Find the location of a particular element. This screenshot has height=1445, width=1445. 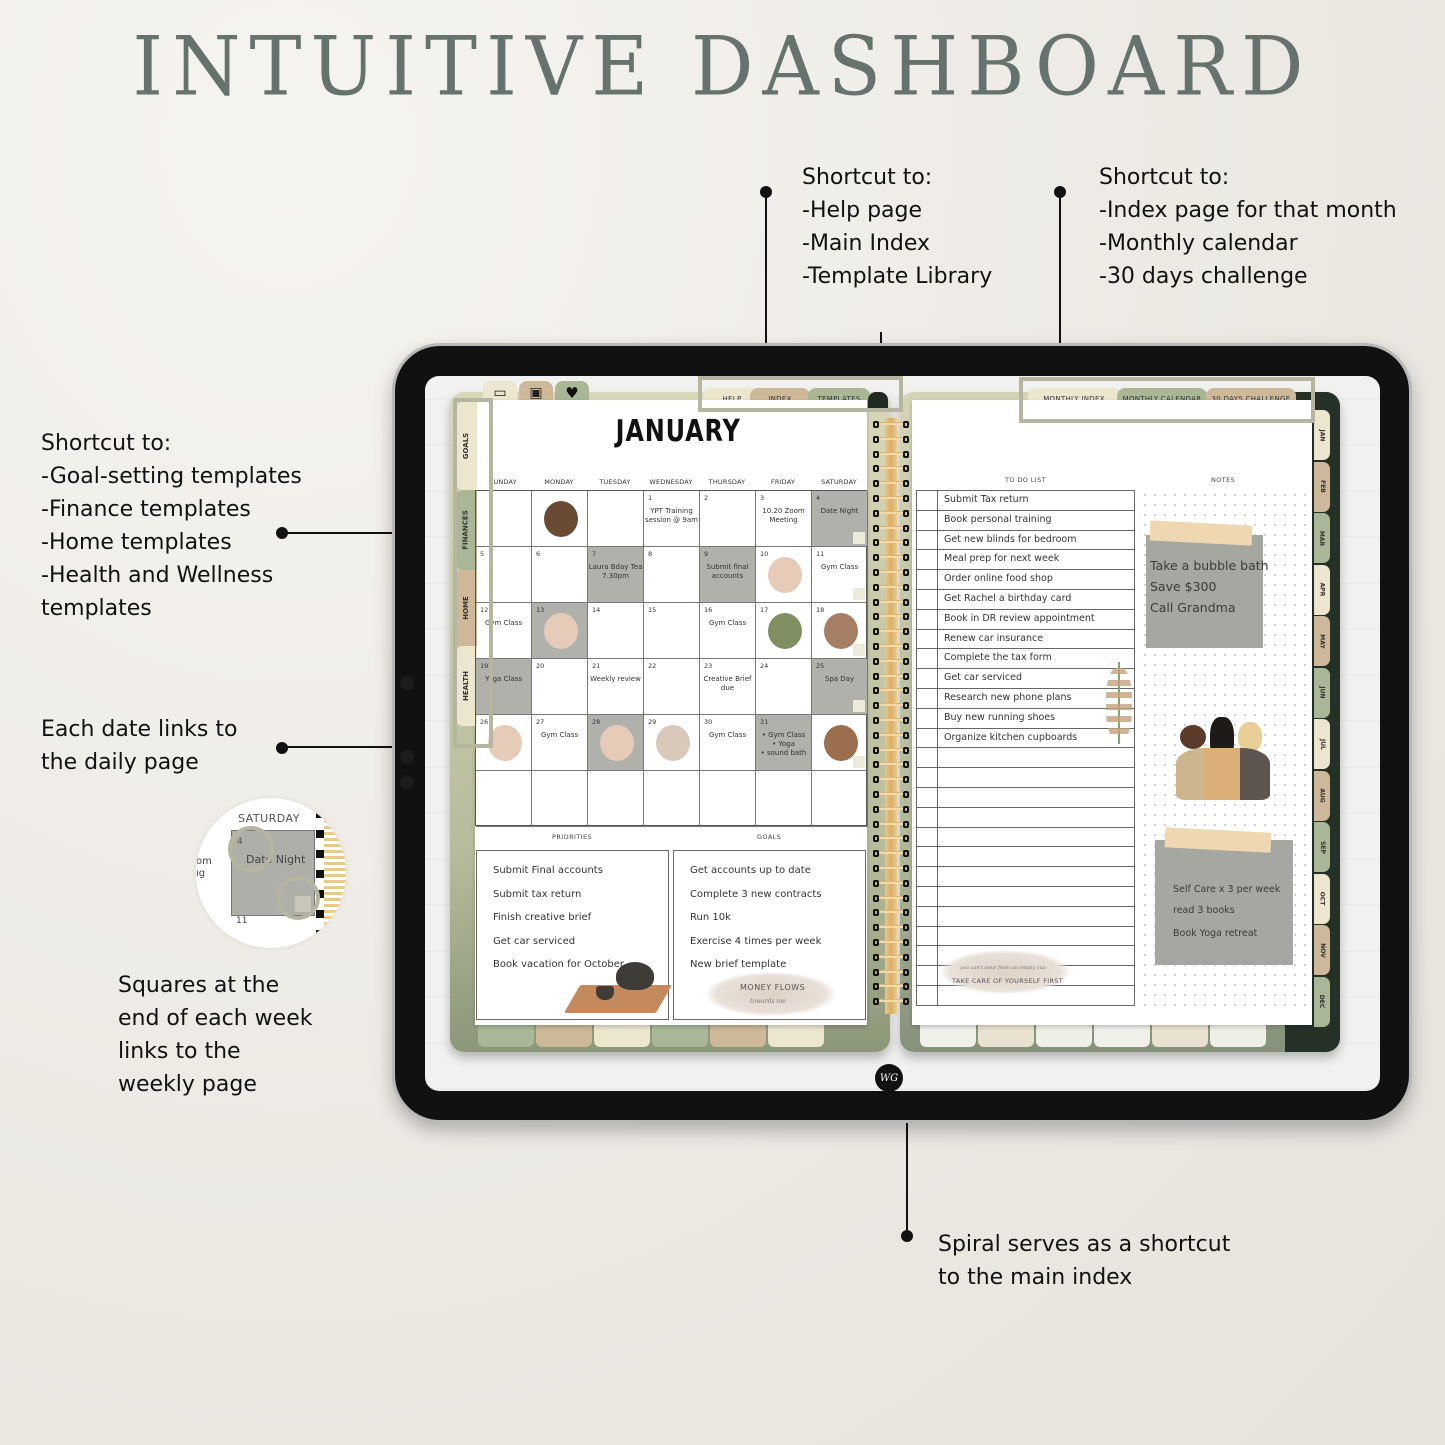

month-tab-oct: OCT is located at coordinates (1322, 898).